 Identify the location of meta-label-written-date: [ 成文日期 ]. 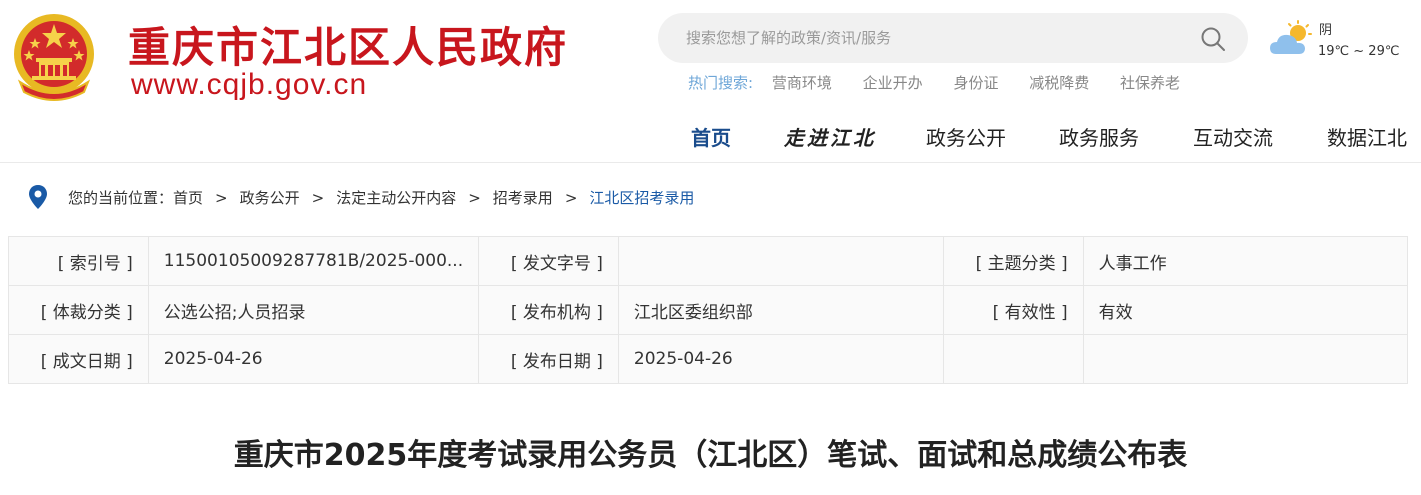
(78, 359).